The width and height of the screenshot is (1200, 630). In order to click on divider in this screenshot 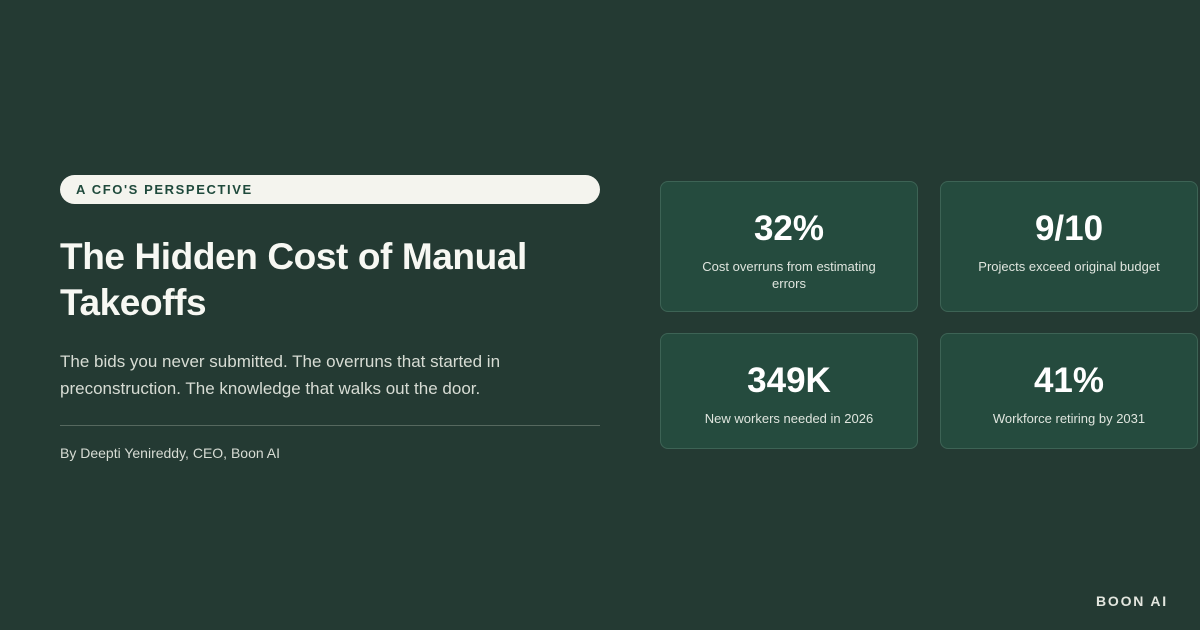, I will do `click(330, 425)`.